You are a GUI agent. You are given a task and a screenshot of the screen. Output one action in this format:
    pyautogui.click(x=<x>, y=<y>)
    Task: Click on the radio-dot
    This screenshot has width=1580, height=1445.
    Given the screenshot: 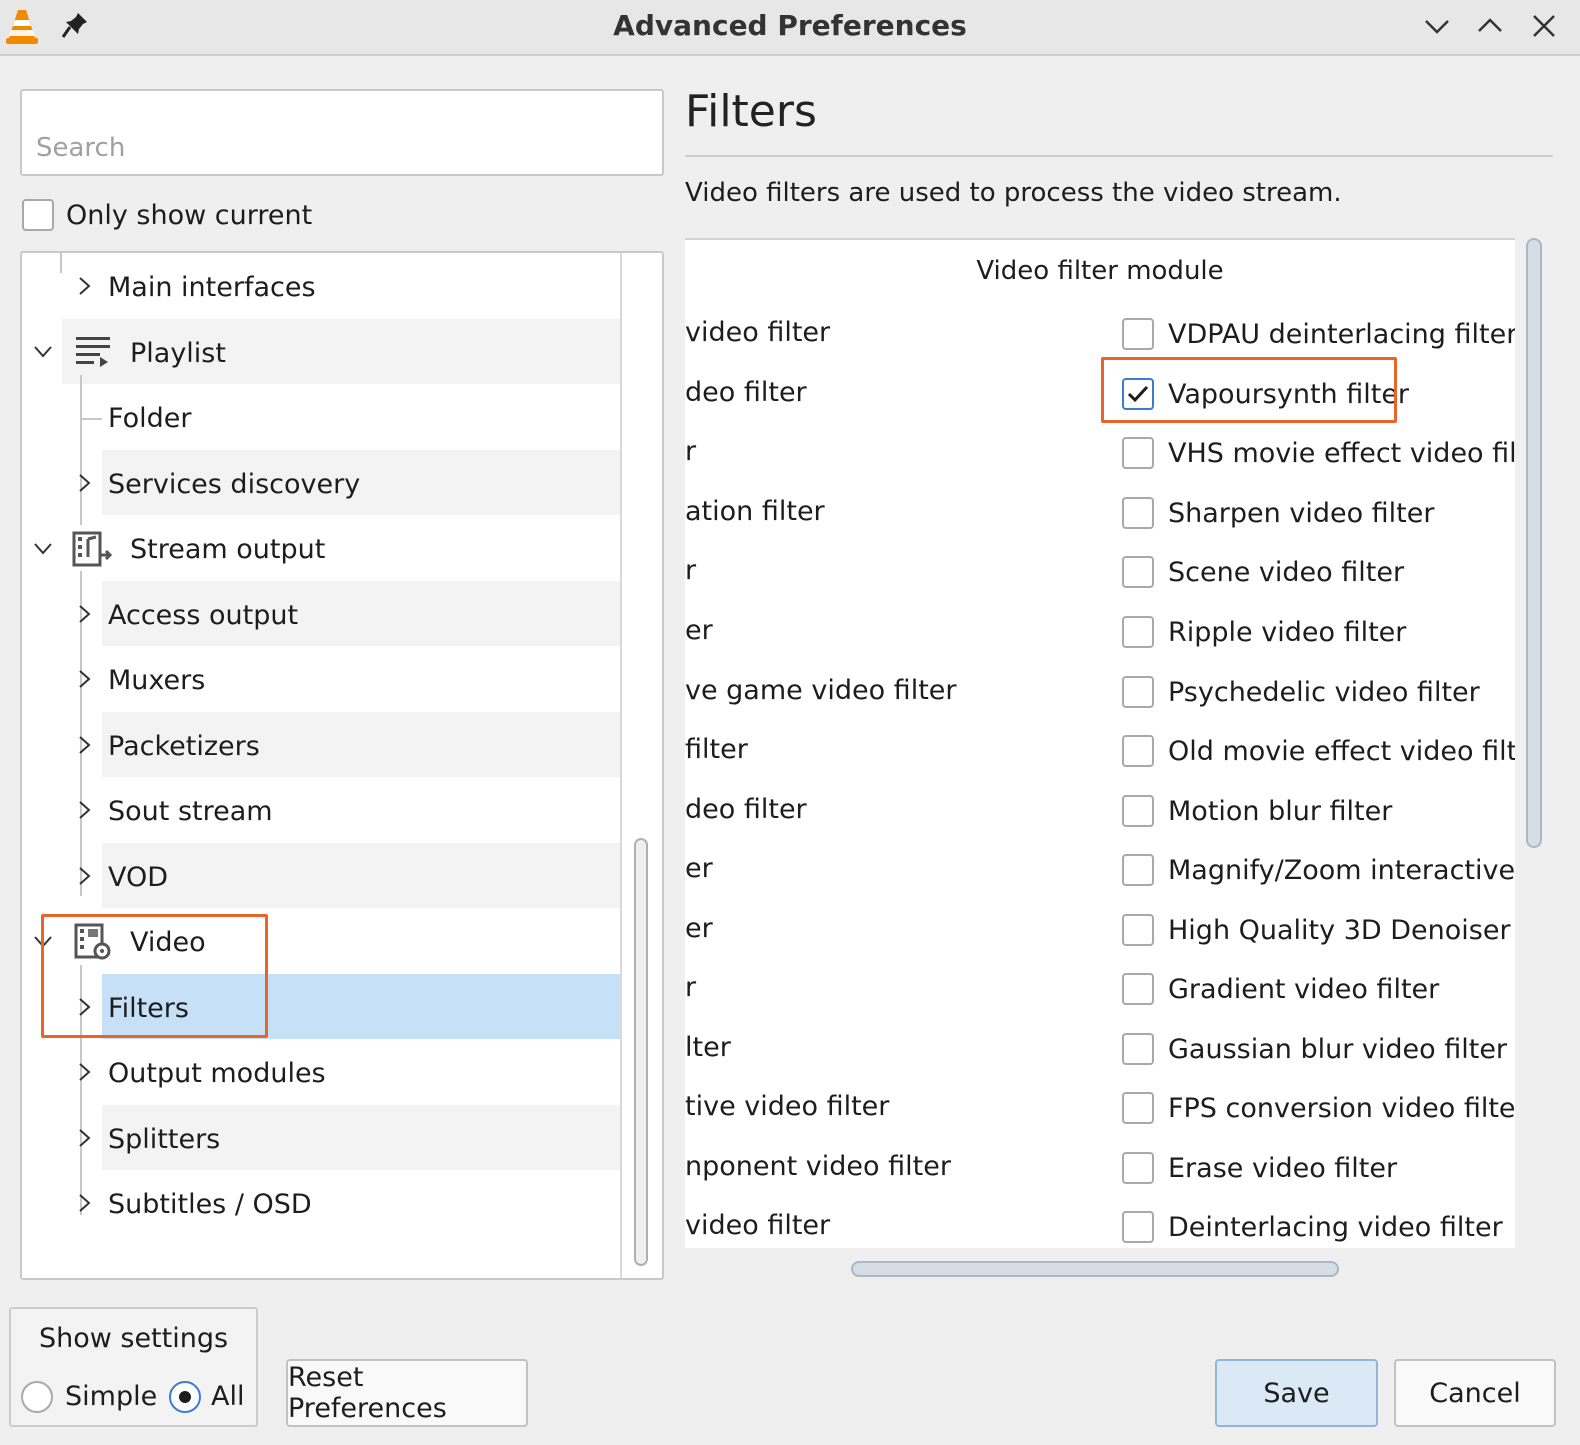 What is the action you would take?
    pyautogui.click(x=185, y=1397)
    